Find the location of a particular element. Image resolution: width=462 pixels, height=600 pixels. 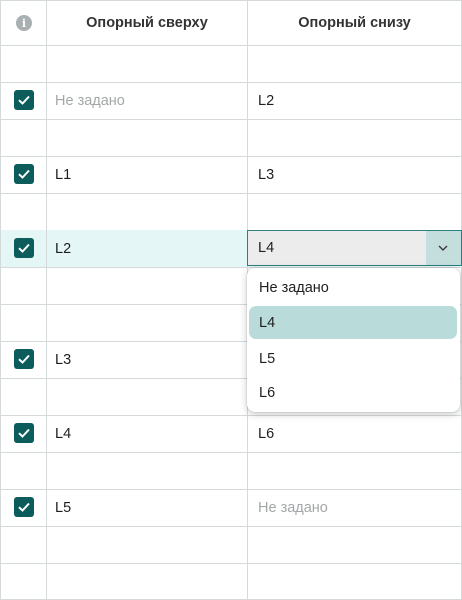

cell-bottom-reference: L2 is located at coordinates (358, 100).